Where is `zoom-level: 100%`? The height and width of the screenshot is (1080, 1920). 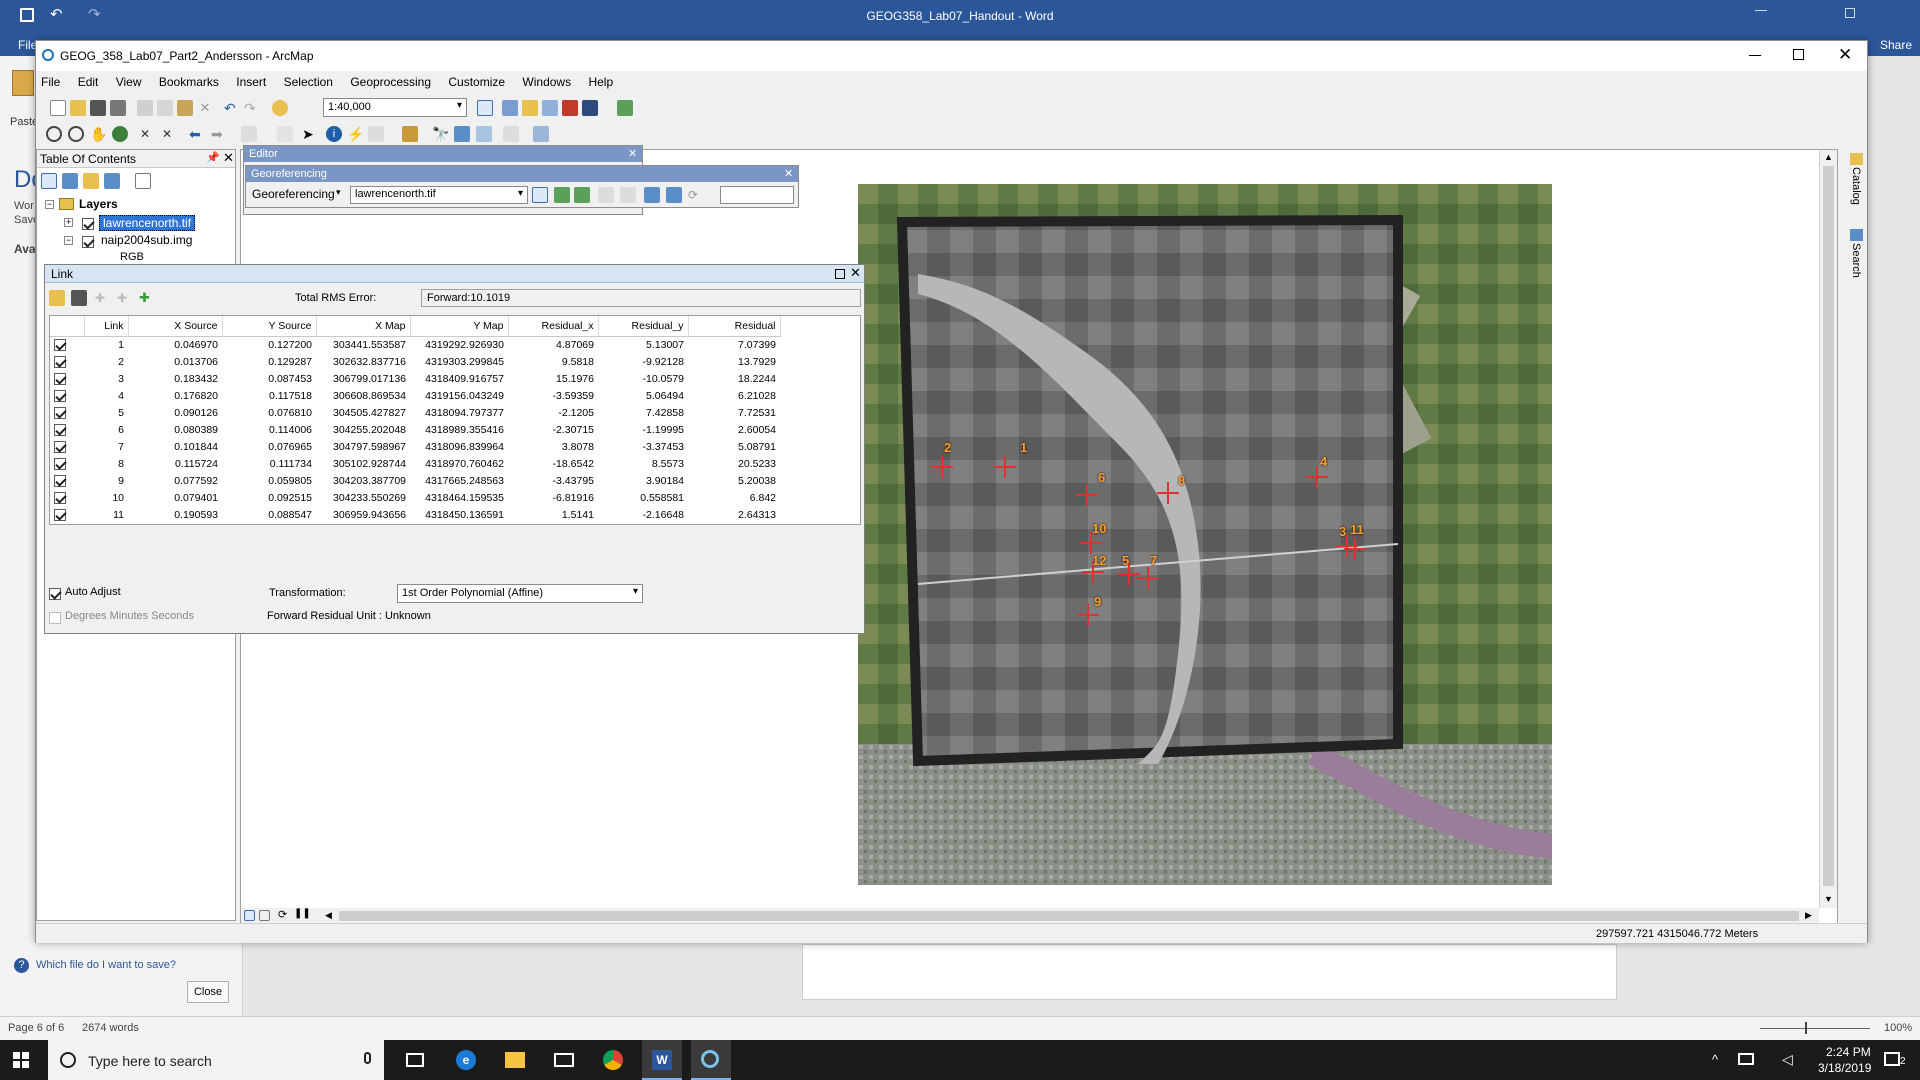 zoom-level: 100% is located at coordinates (1898, 1028).